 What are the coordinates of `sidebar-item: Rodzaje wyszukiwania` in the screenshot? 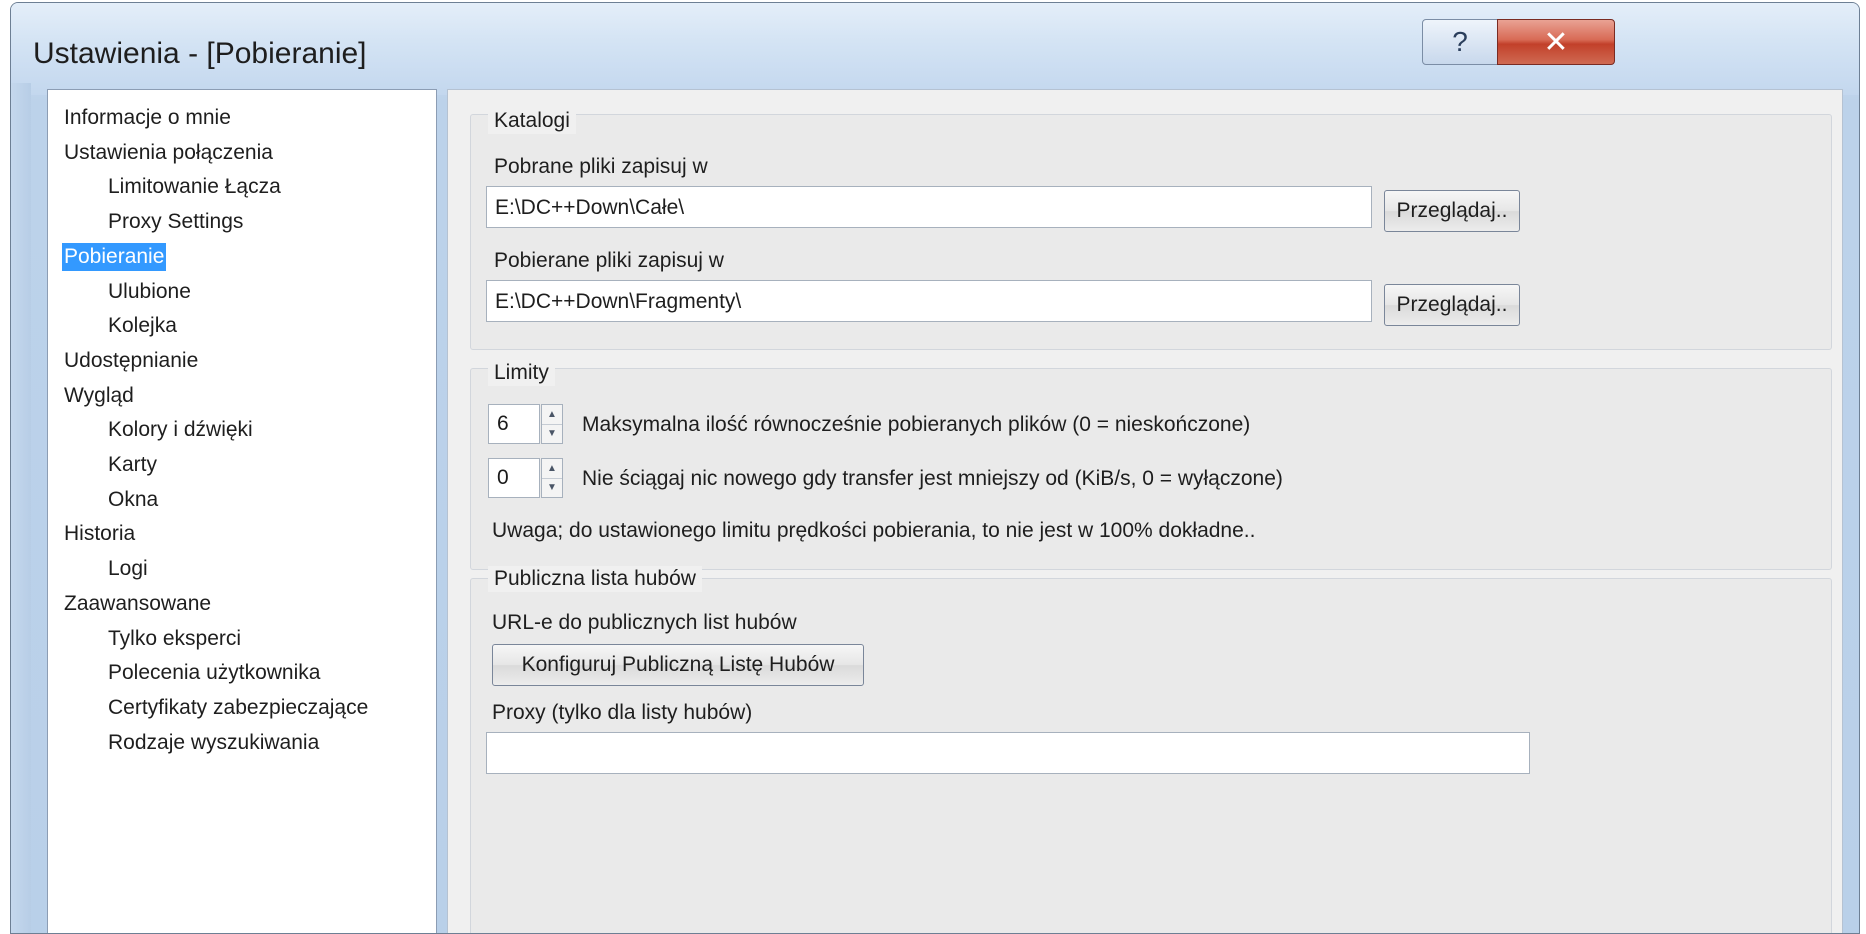 It's located at (213, 743).